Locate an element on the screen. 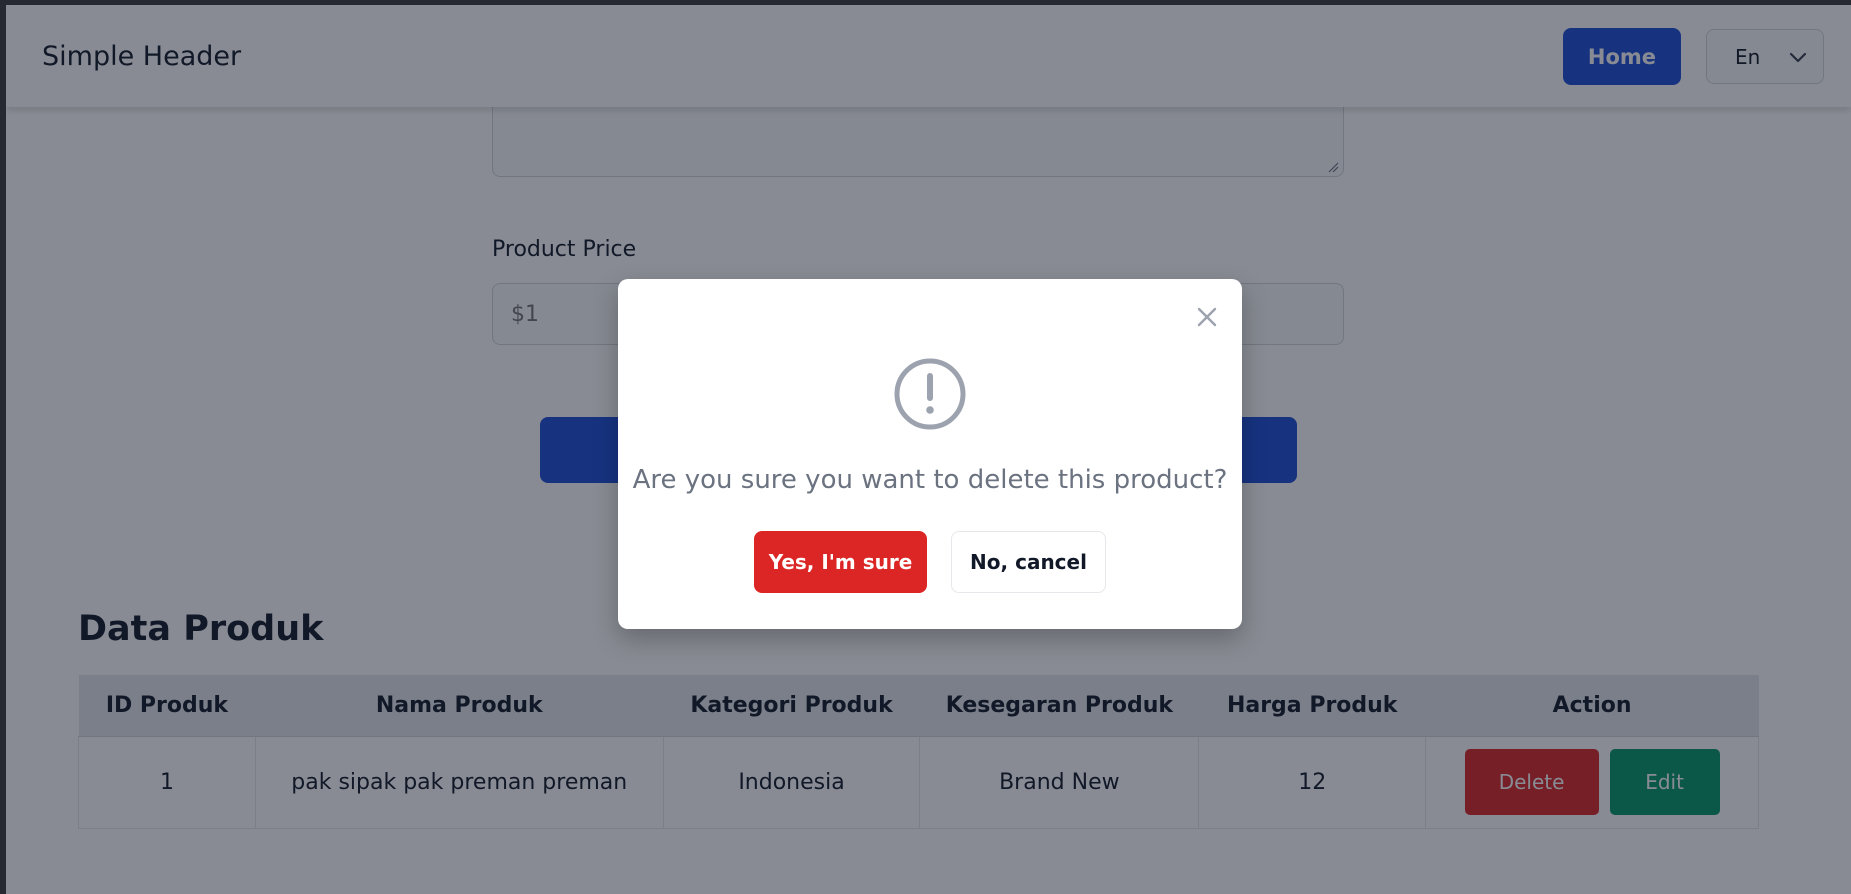 The width and height of the screenshot is (1851, 894). exclamation-circle-icon is located at coordinates (930, 394).